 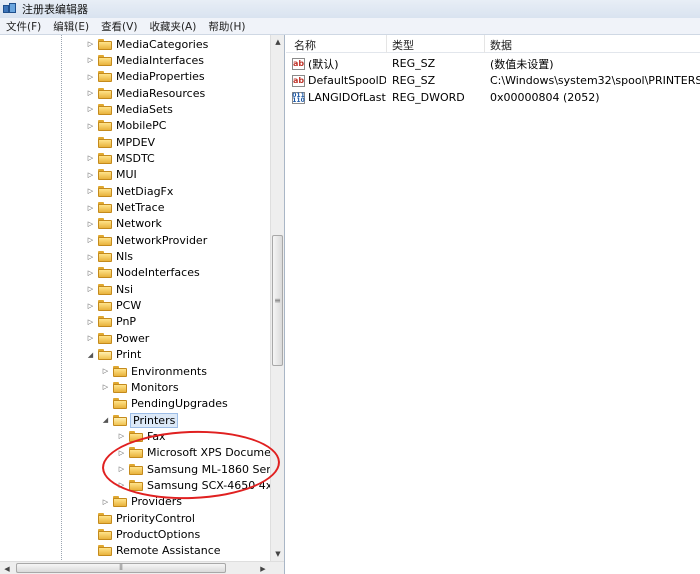 What do you see at coordinates (263, 568) in the screenshot?
I see `scroll-right-arrow-icon: ▶` at bounding box center [263, 568].